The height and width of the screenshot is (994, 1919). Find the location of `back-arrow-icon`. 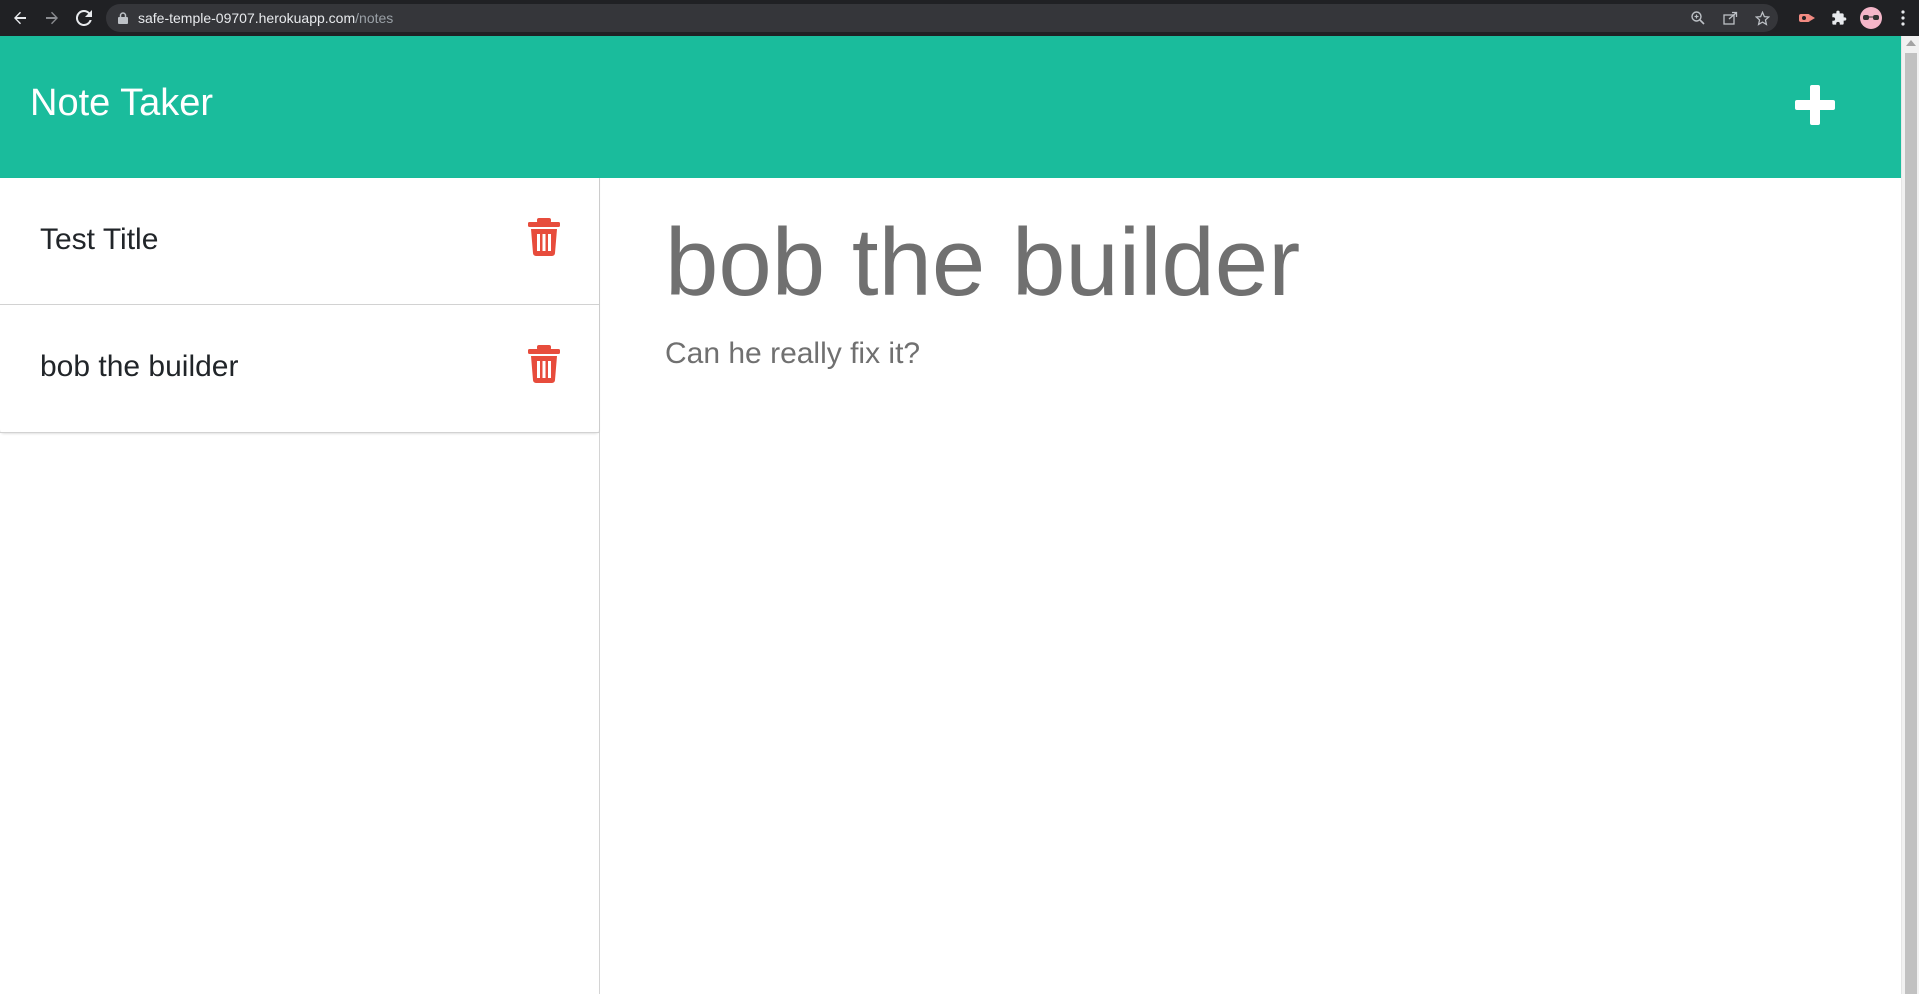

back-arrow-icon is located at coordinates (20, 18).